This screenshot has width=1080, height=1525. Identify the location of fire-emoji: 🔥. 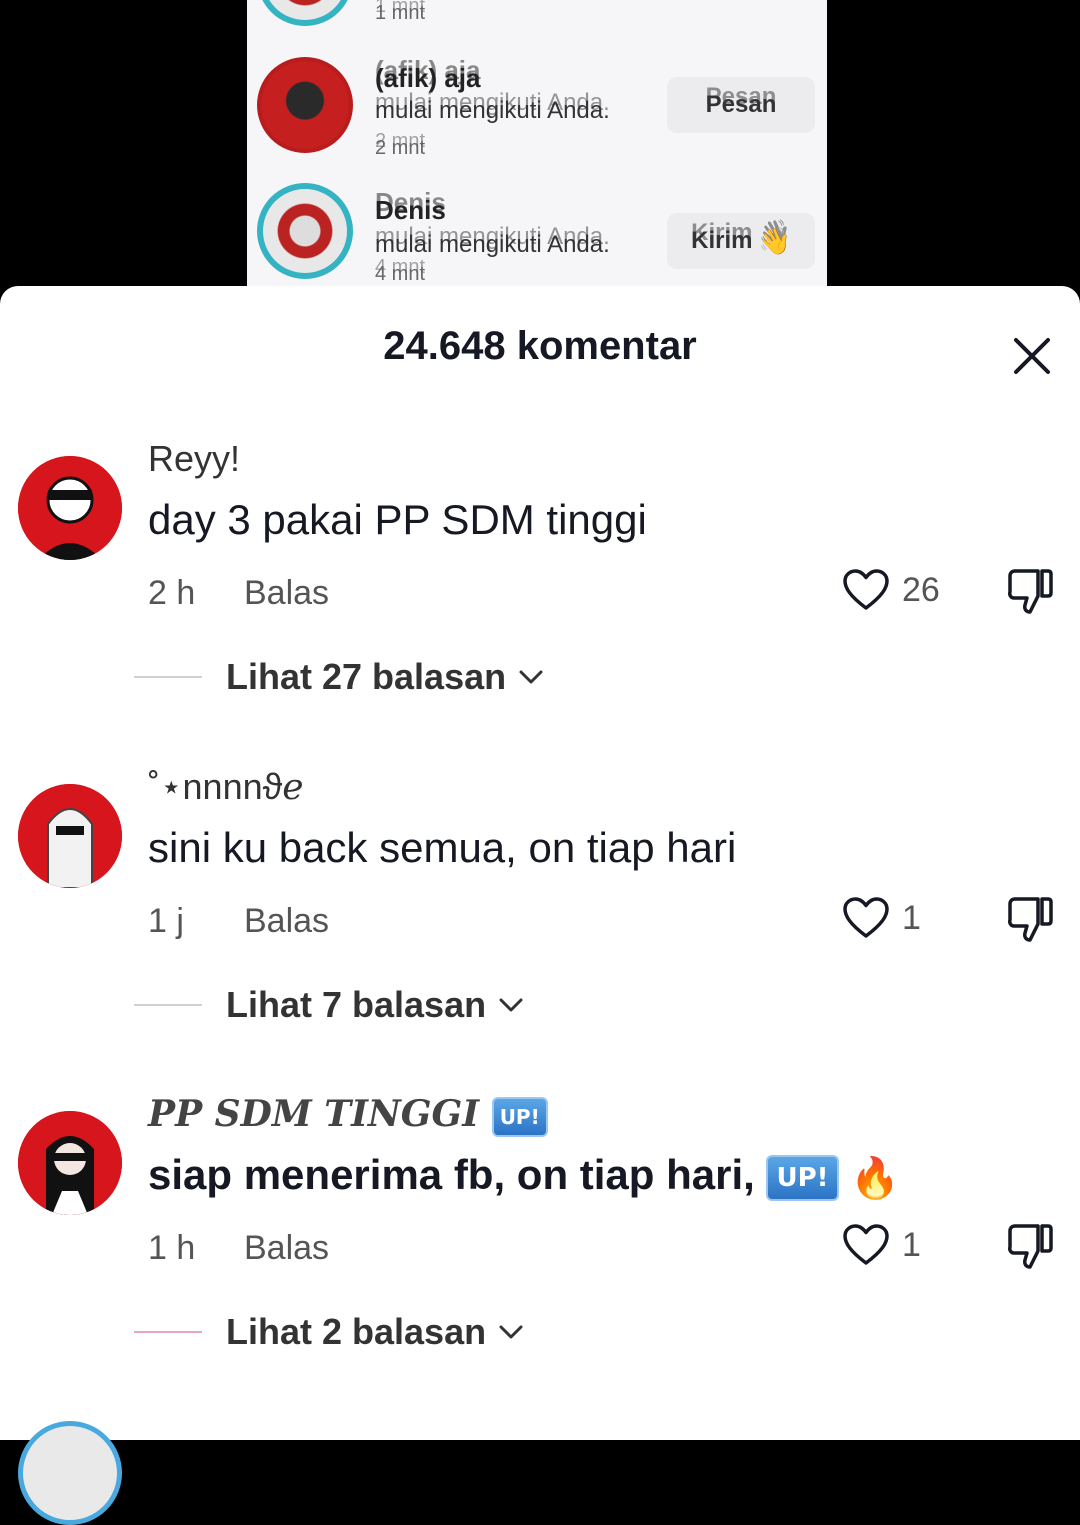
(875, 1178).